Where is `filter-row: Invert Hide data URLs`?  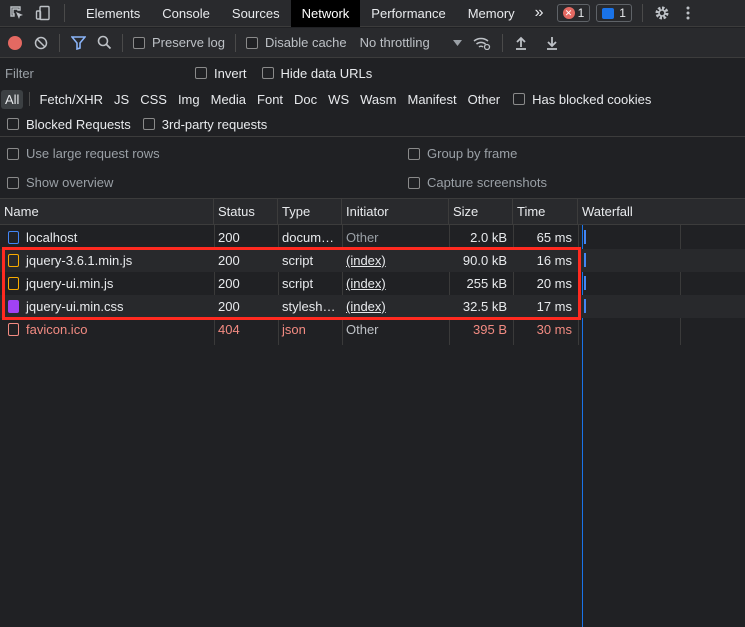 filter-row: Invert Hide data URLs is located at coordinates (372, 73).